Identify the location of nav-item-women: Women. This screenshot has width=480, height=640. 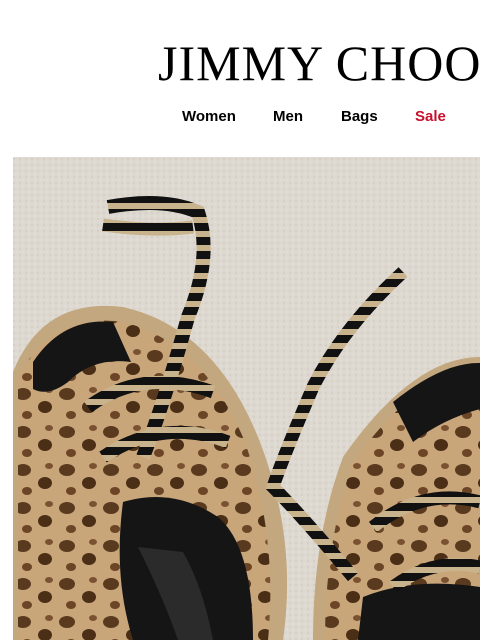
(209, 117).